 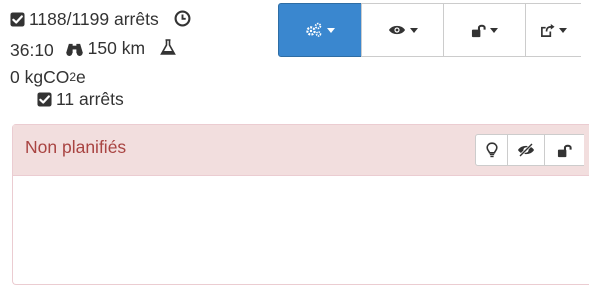 I want to click on unplanned-stops-item: 11 arrêts, so click(x=80, y=99).